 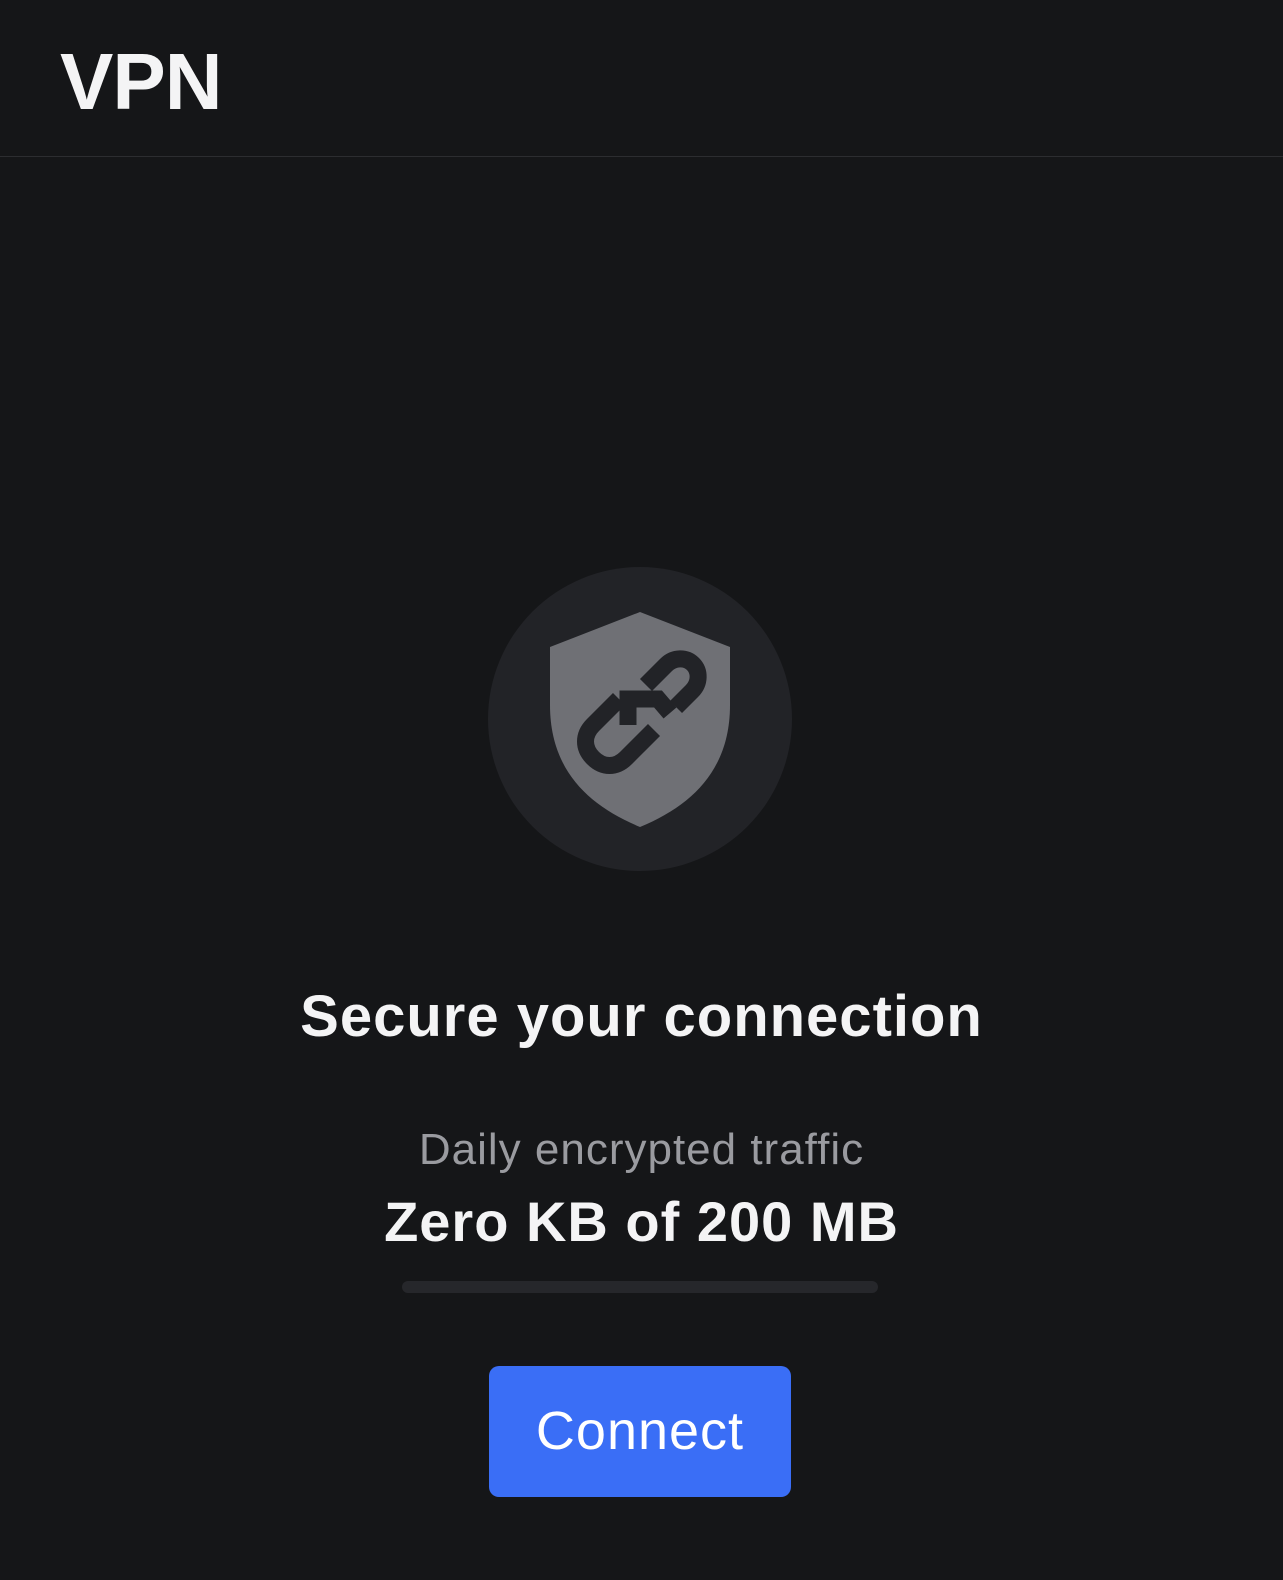 I want to click on connect-button: Connect, so click(x=640, y=1431).